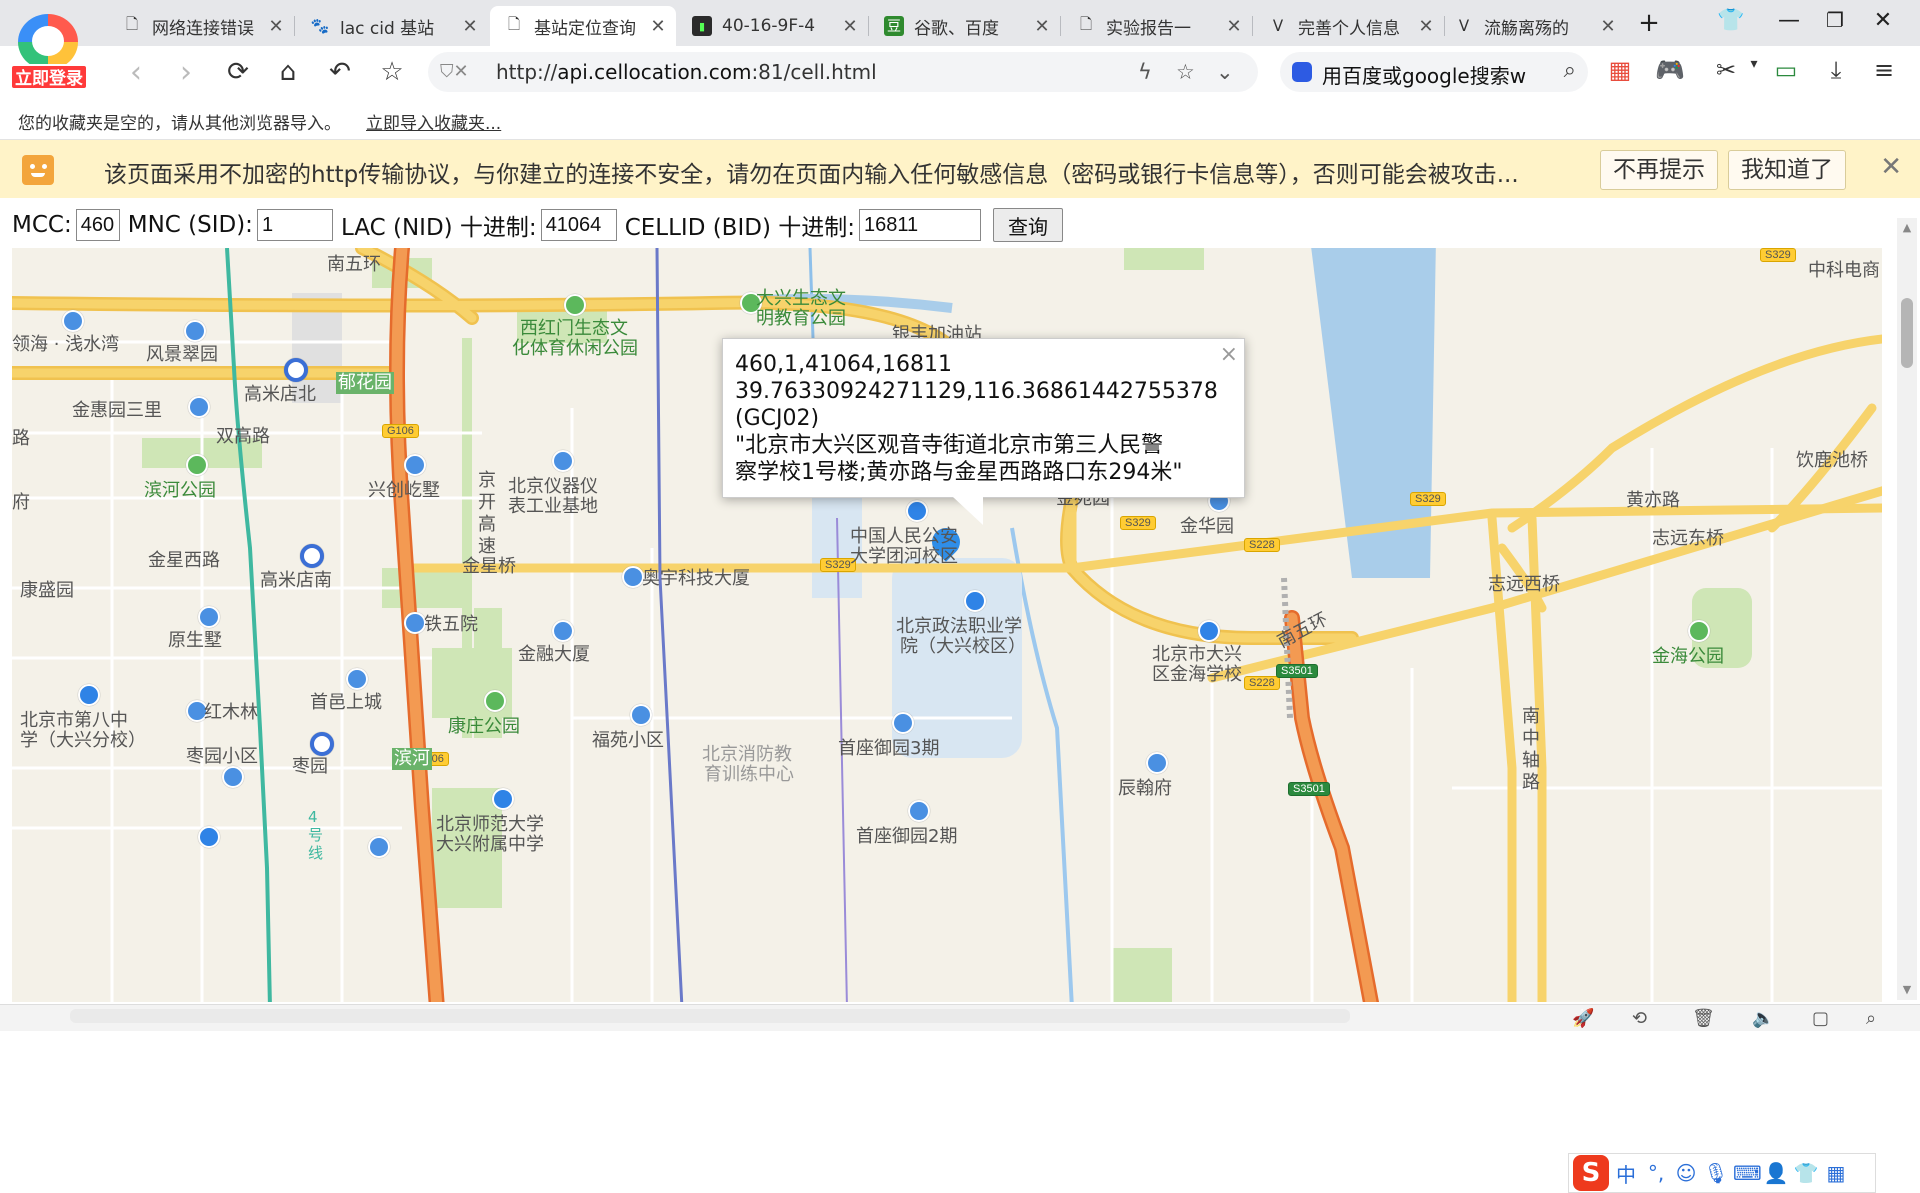 The width and height of the screenshot is (1920, 1193). I want to click on shirt-icon: 👕, so click(1731, 23).